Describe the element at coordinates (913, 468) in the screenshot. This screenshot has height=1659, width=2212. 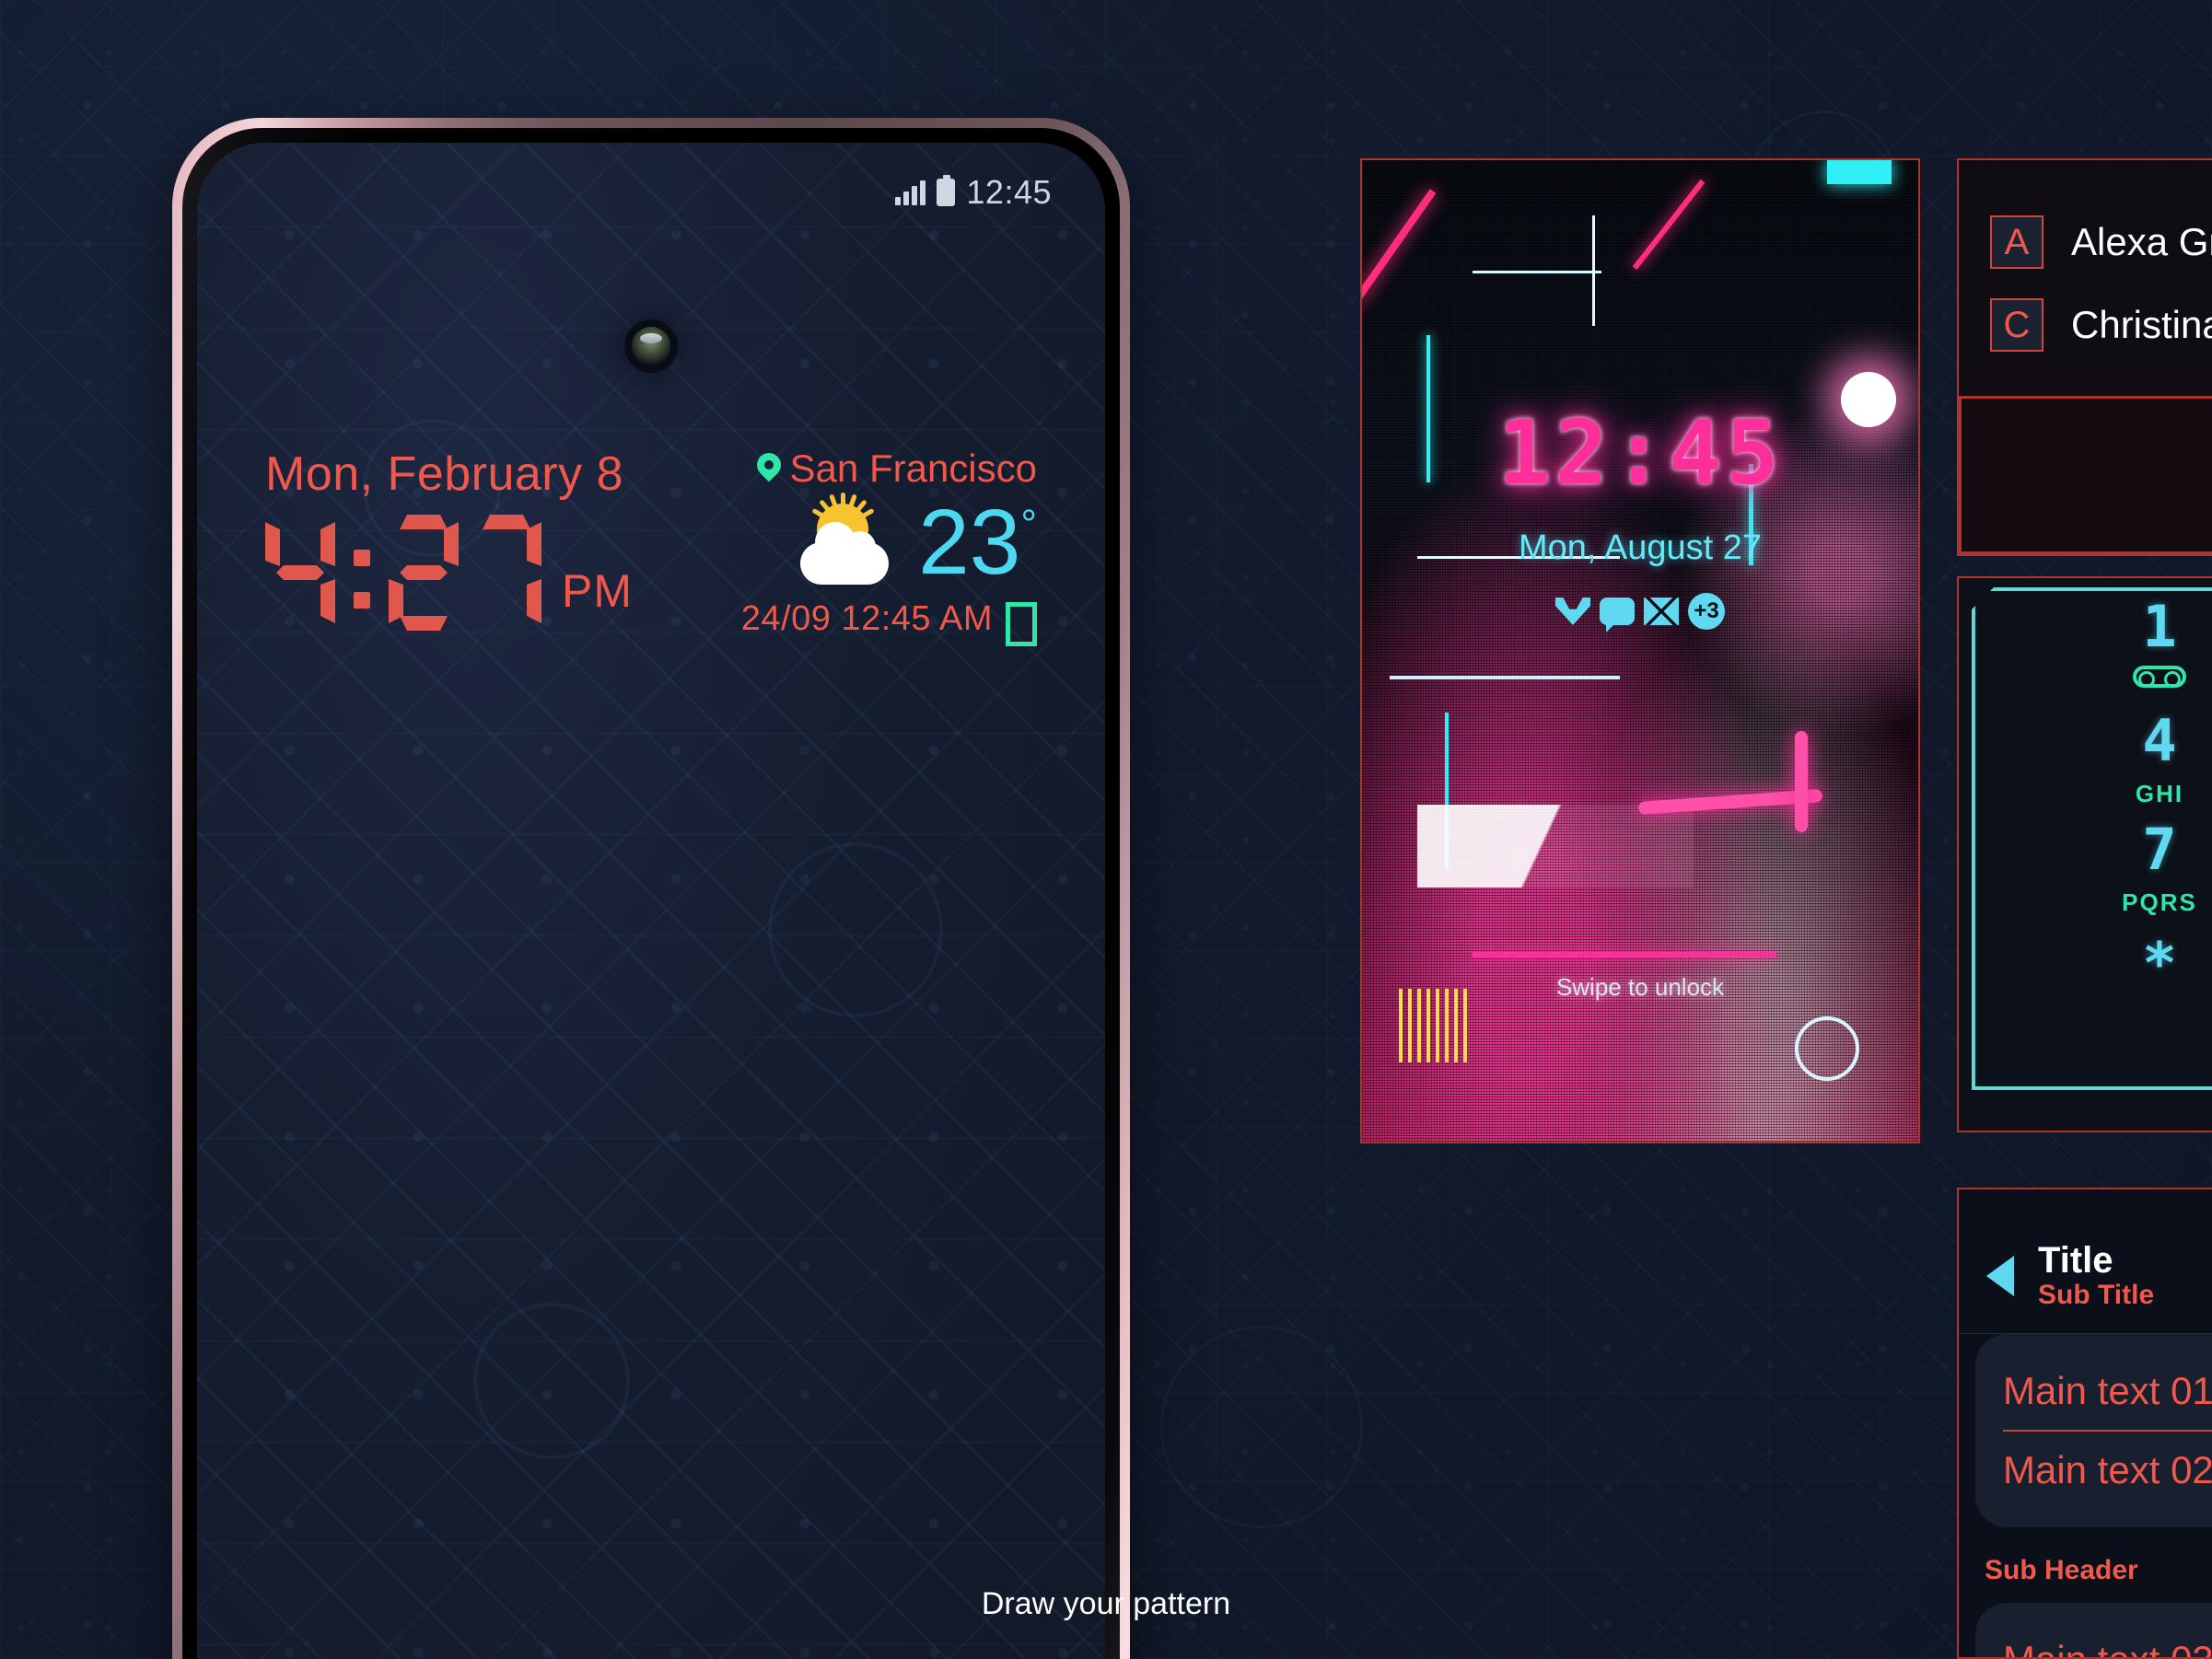
I see `weather-location: San Francisco` at that location.